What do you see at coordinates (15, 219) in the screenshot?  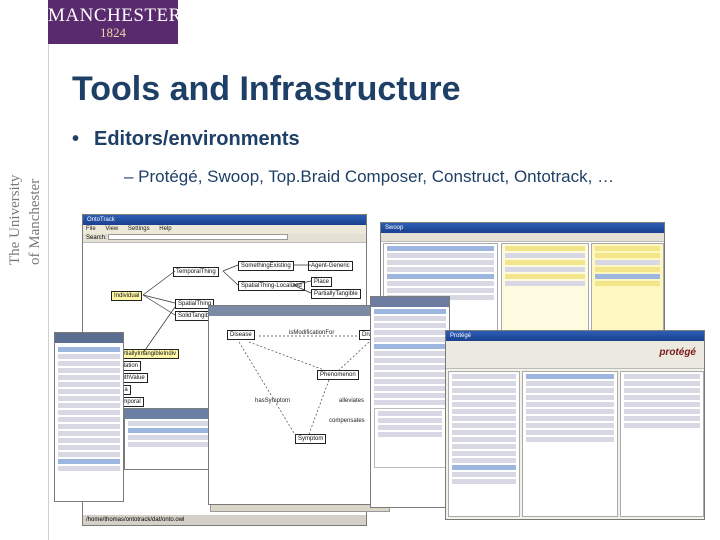 I see `vertical-line-1: The University` at bounding box center [15, 219].